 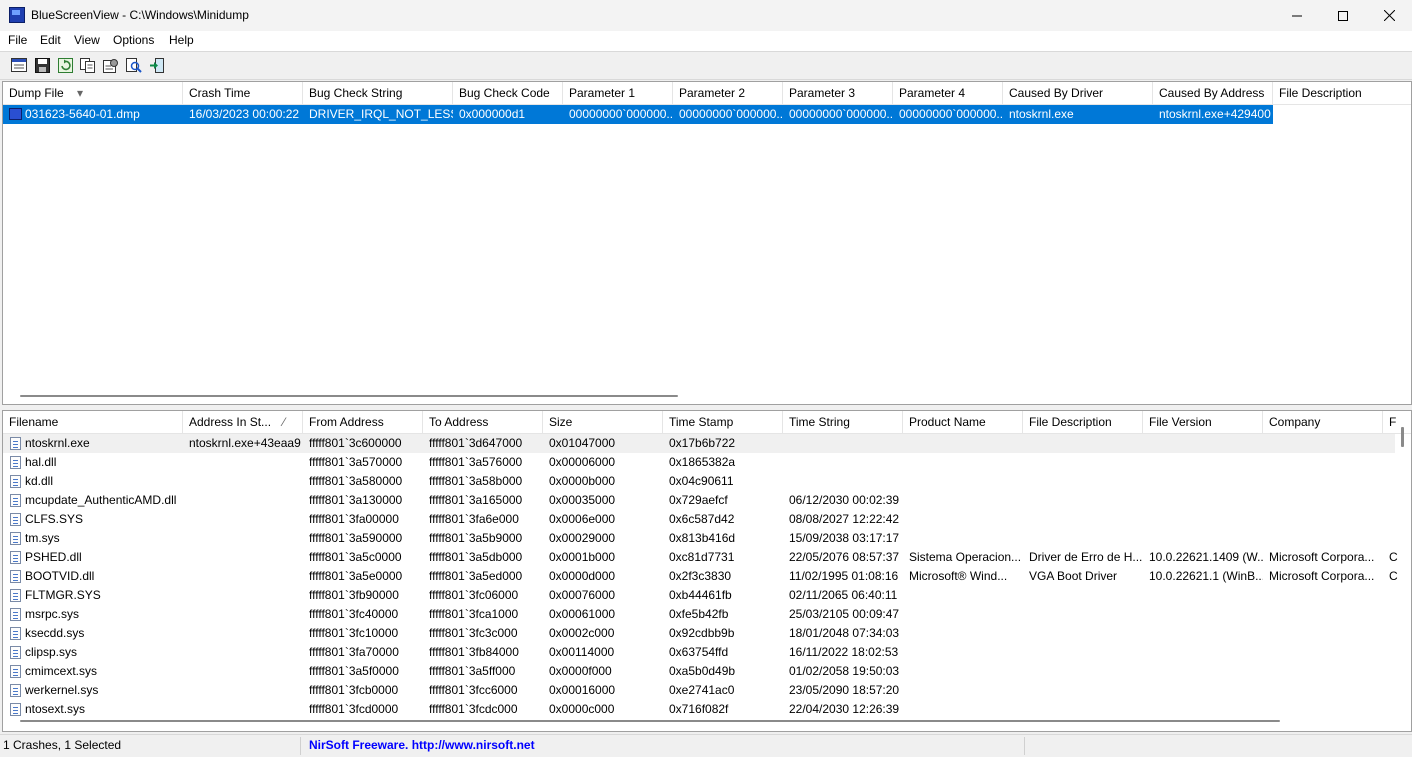 What do you see at coordinates (844, 576) in the screenshot?
I see `cell-time-string: 11/02/1995 01:08:16` at bounding box center [844, 576].